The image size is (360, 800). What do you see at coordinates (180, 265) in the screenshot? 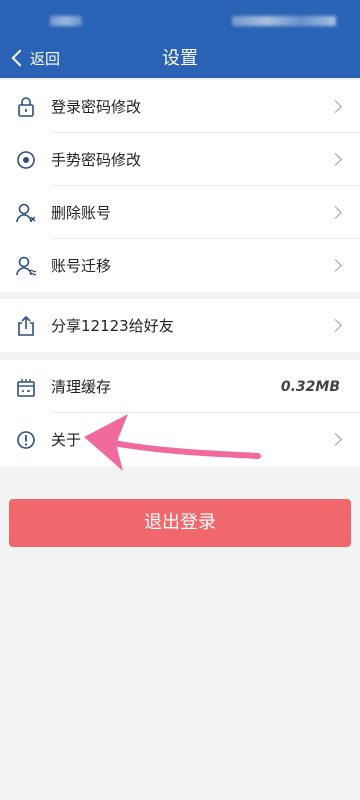
I see `settings-item-account-migration: 账号迁移` at bounding box center [180, 265].